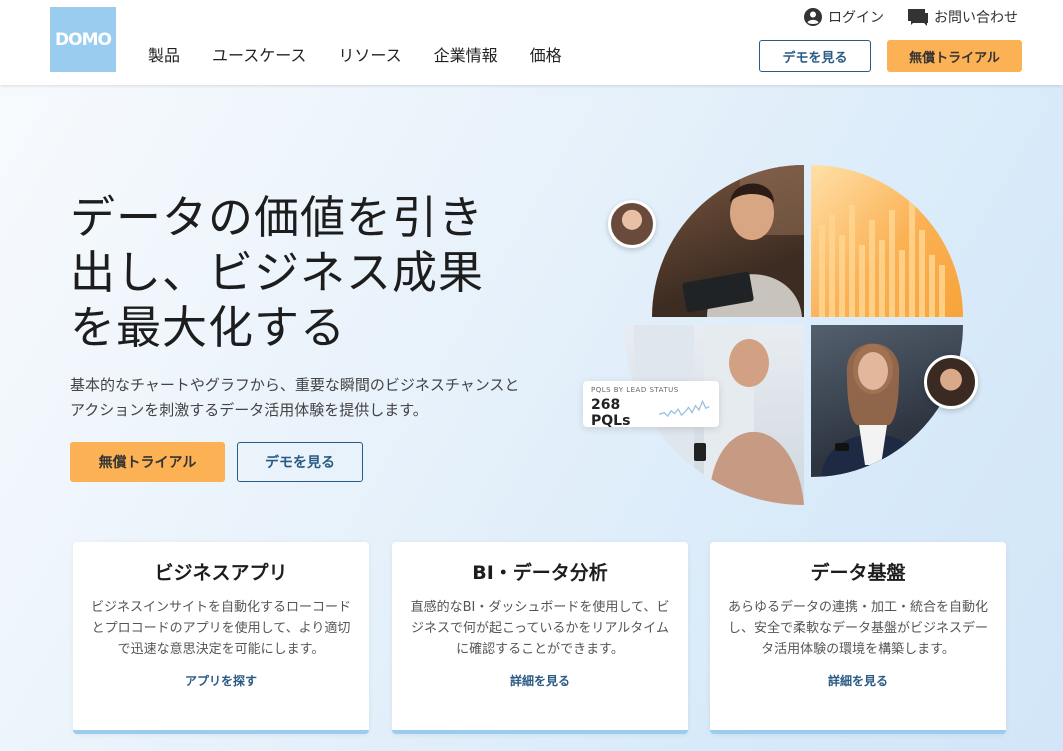 This screenshot has width=1063, height=751. What do you see at coordinates (856, 18) in the screenshot?
I see `login-label: ログイン` at bounding box center [856, 18].